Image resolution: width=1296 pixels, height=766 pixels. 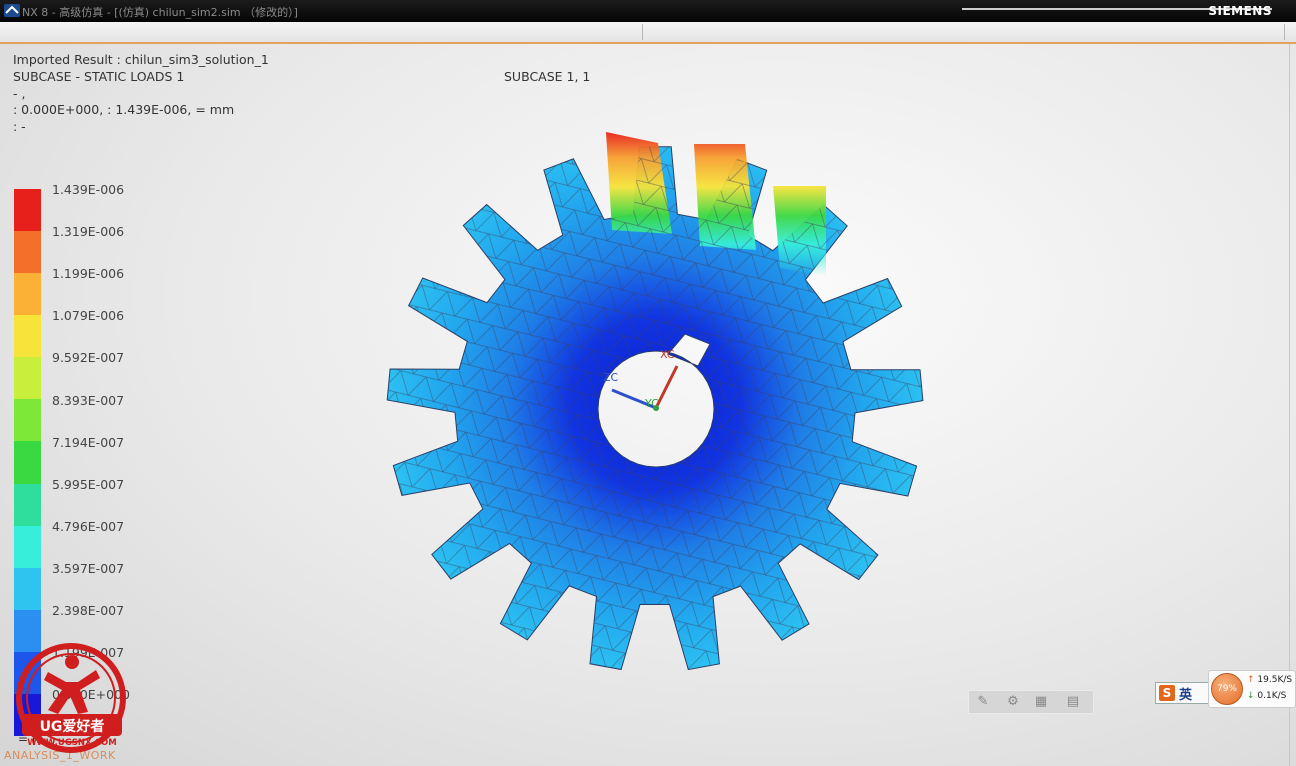 What do you see at coordinates (1013, 702) in the screenshot?
I see `gear-settings-icon: ⚙` at bounding box center [1013, 702].